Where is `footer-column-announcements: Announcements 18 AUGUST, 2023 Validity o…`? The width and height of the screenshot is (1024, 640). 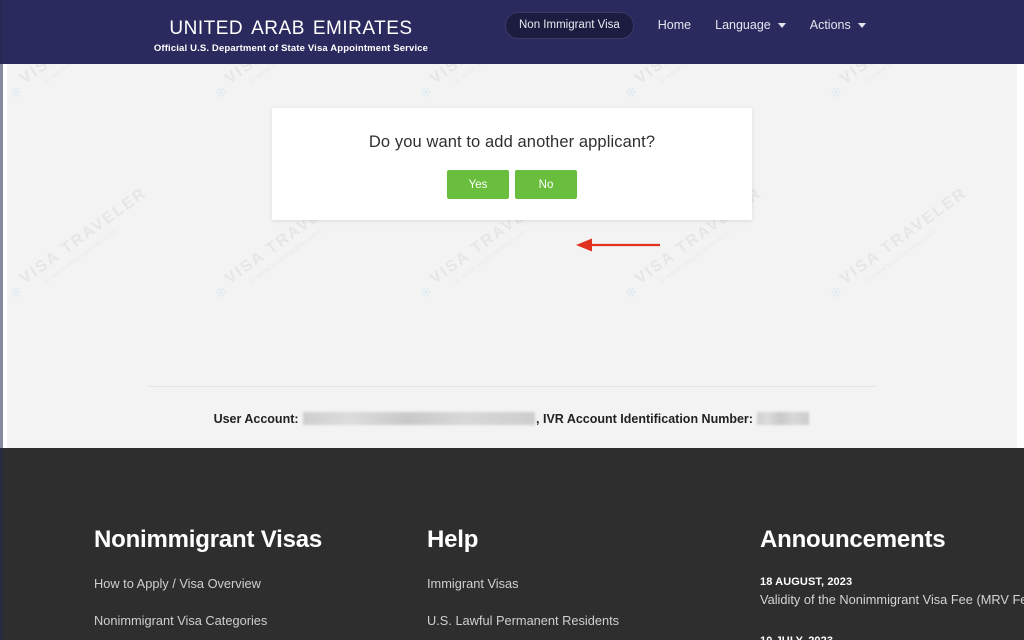 footer-column-announcements: Announcements 18 AUGUST, 2023 Validity o… is located at coordinates (892, 544).